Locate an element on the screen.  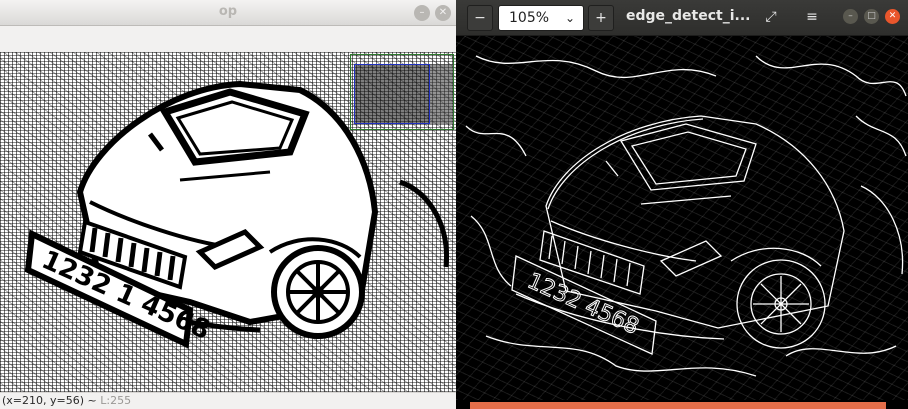
hamburger-menu-icon: ≡ is located at coordinates (812, 18).